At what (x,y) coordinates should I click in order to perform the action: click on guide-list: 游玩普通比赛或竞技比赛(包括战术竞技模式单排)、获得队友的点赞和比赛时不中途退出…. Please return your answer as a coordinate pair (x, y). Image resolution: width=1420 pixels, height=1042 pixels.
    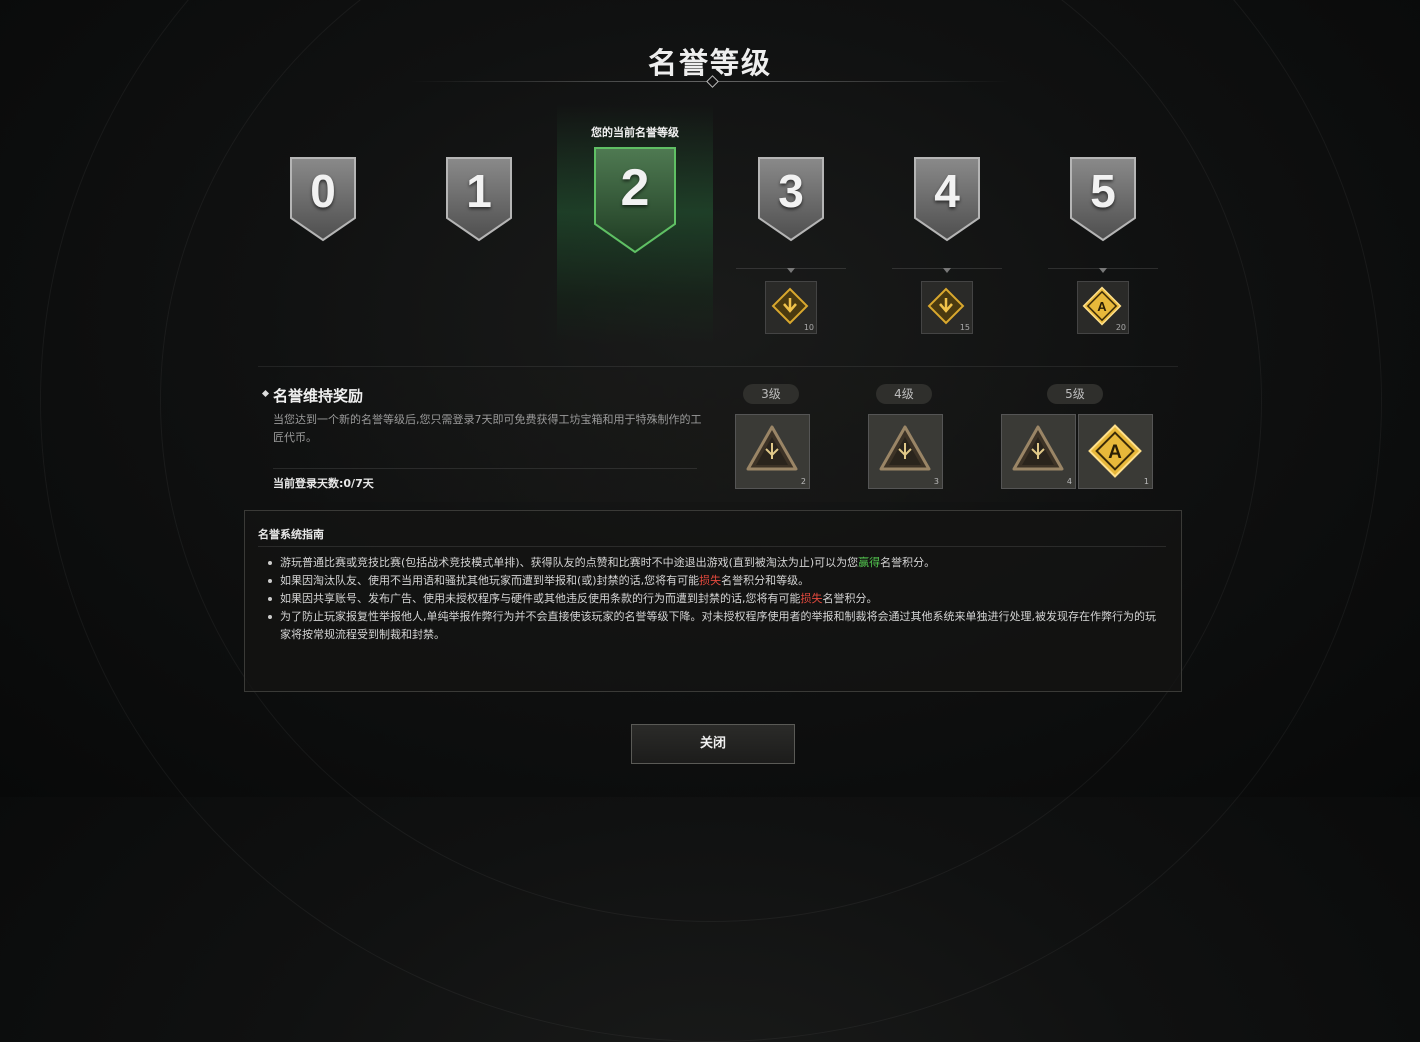
    Looking at the image, I should click on (716, 599).